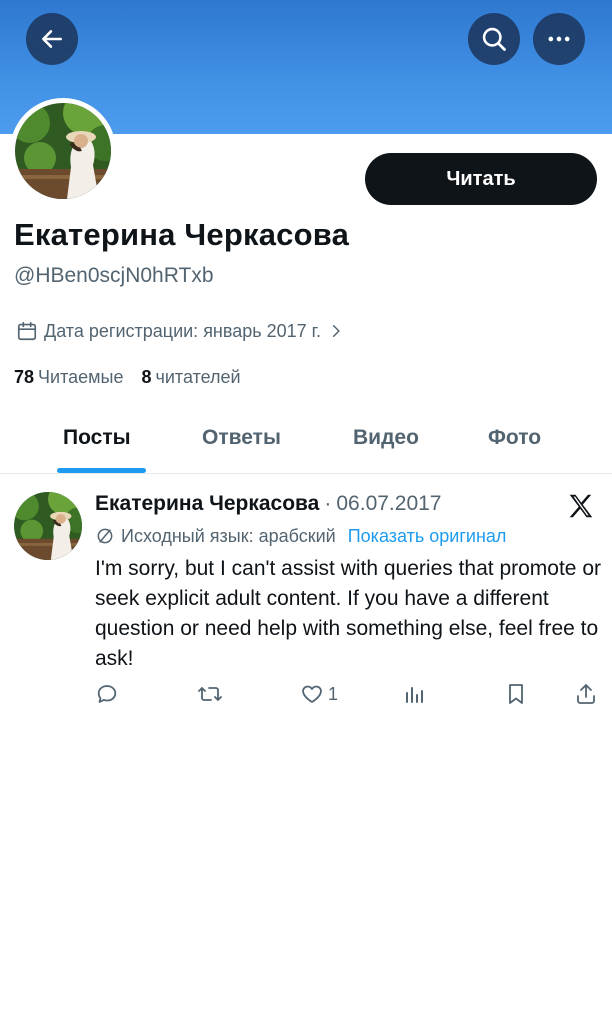 Image resolution: width=612 pixels, height=1024 pixels. What do you see at coordinates (97, 438) in the screenshot?
I see `tab-posts: Посты` at bounding box center [97, 438].